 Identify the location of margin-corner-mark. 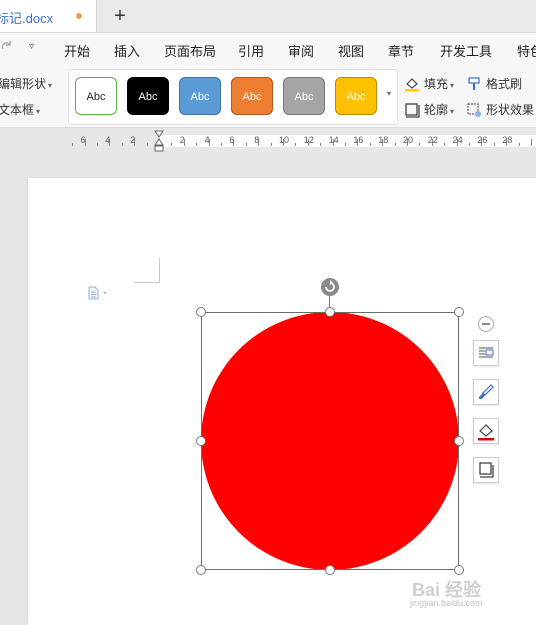
(159, 270).